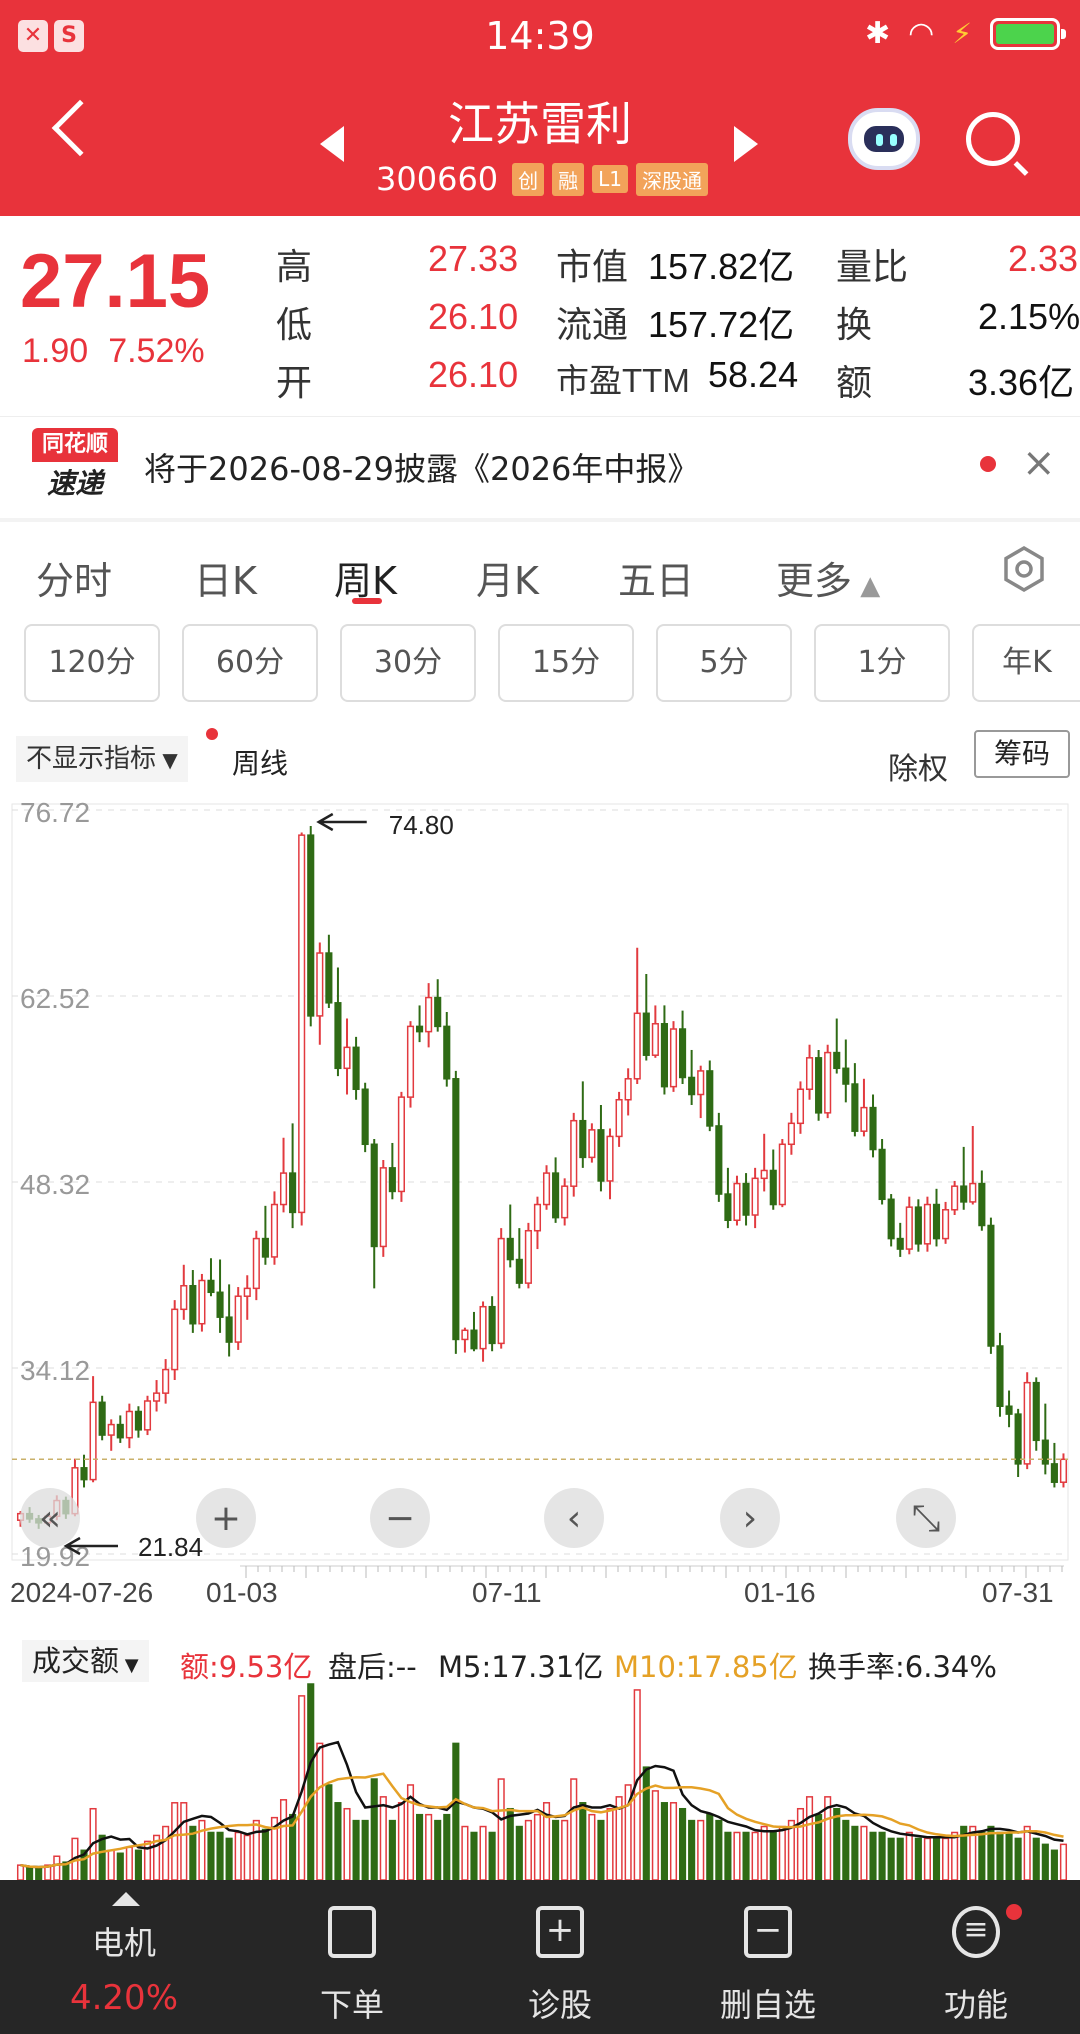 This screenshot has height=2034, width=1080. What do you see at coordinates (560, 1932) in the screenshot?
I see `diagnose-plus-icon: +` at bounding box center [560, 1932].